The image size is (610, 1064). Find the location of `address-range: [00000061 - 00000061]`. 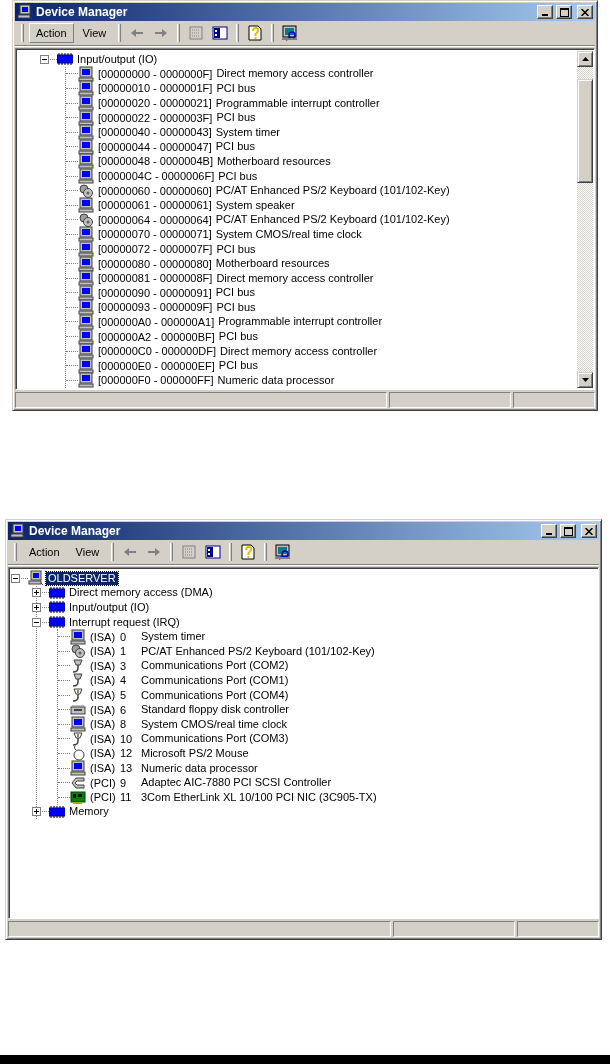

address-range: [00000061 - 00000061] is located at coordinates (154, 205).